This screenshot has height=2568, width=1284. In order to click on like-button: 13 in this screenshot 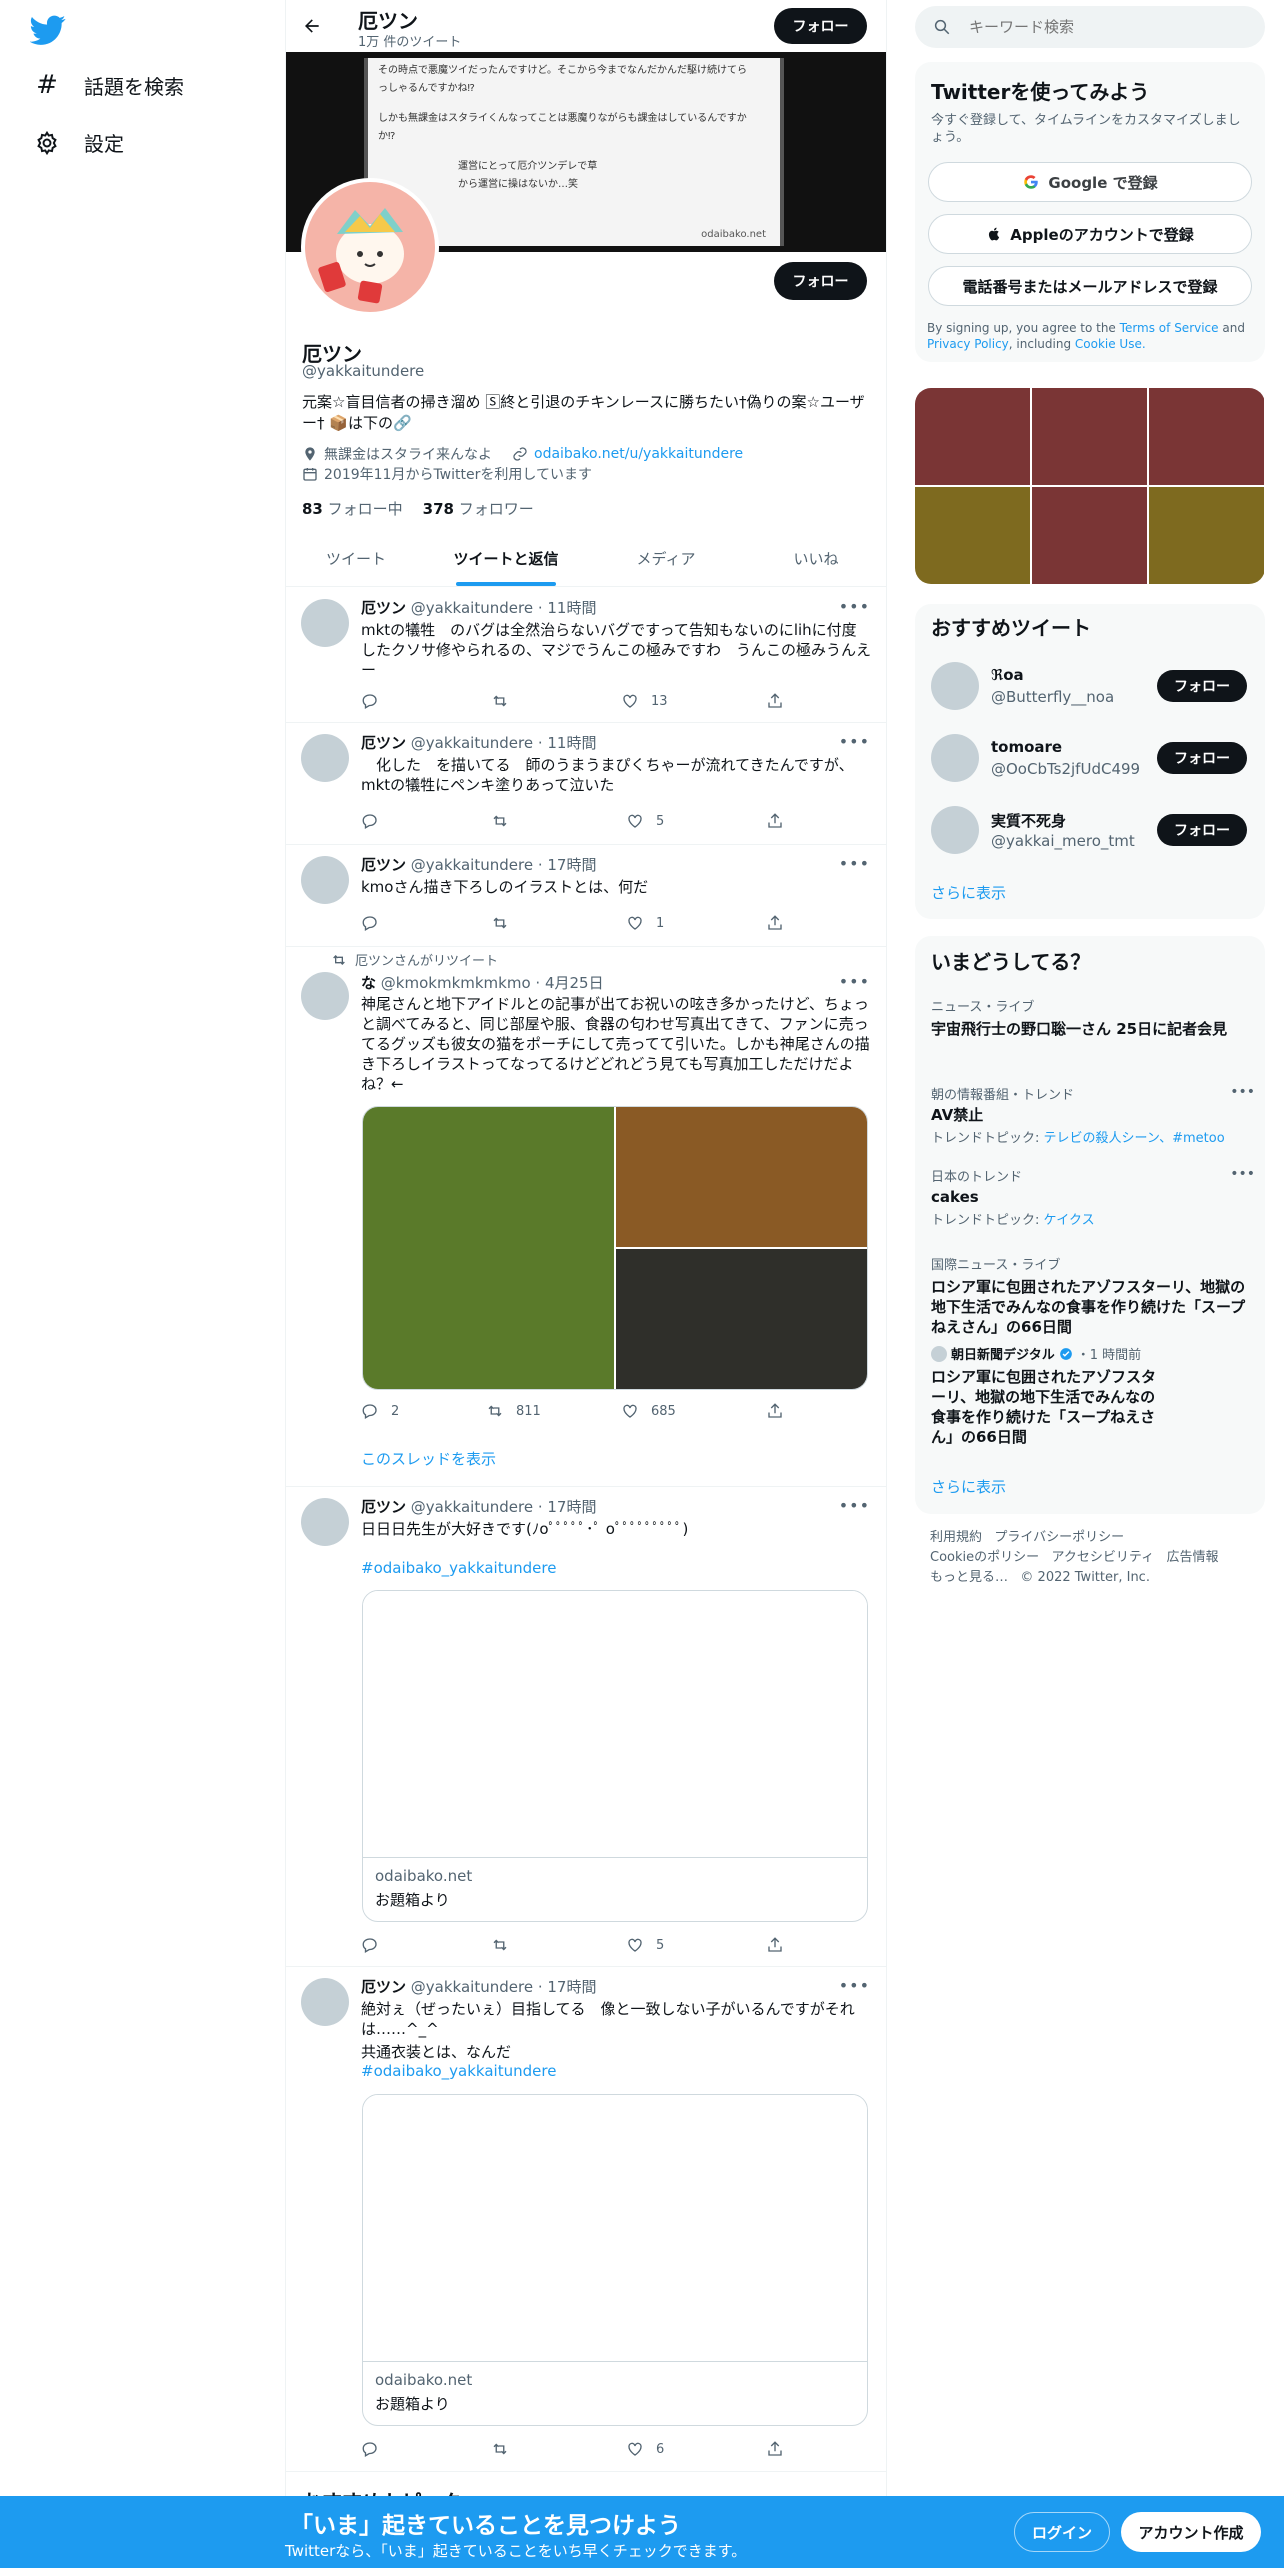, I will do `click(644, 701)`.